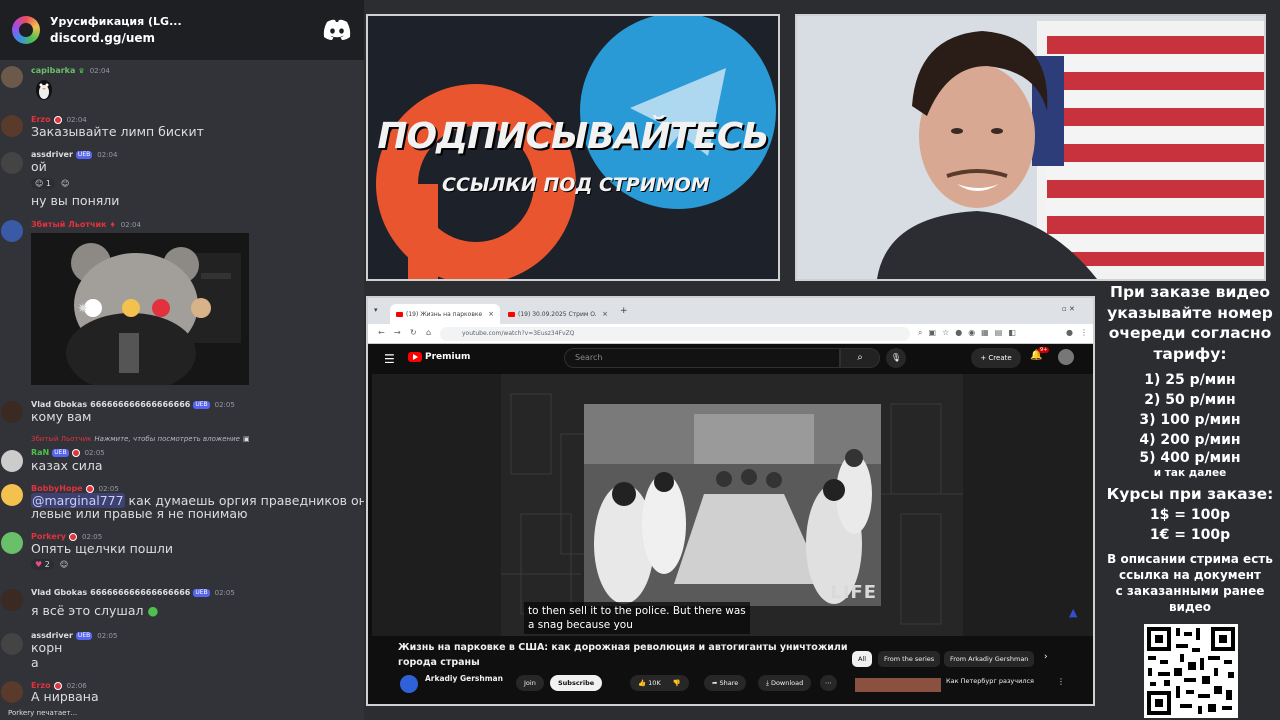 The image size is (1280, 720). Describe the element at coordinates (409, 684) in the screenshot. I see `channel-avatar` at that location.